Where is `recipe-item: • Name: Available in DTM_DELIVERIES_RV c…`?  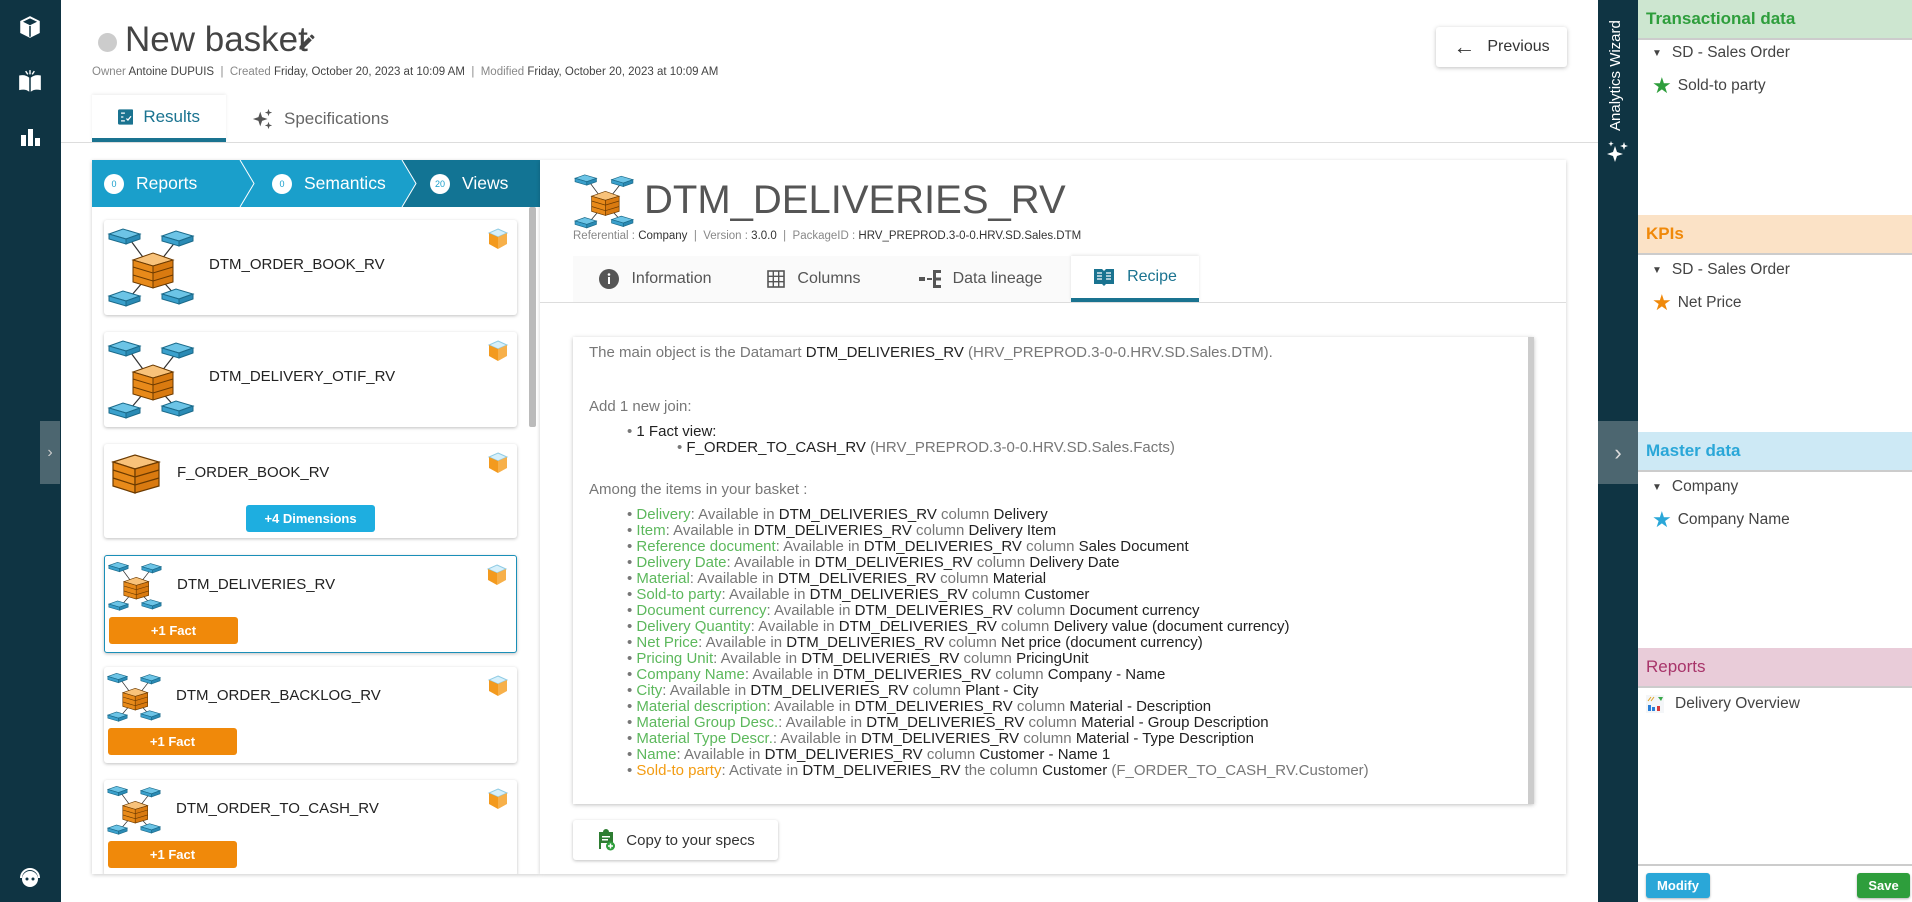 recipe-item: • Name: Available in DTM_DELIVERIES_RV c… is located at coordinates (869, 754).